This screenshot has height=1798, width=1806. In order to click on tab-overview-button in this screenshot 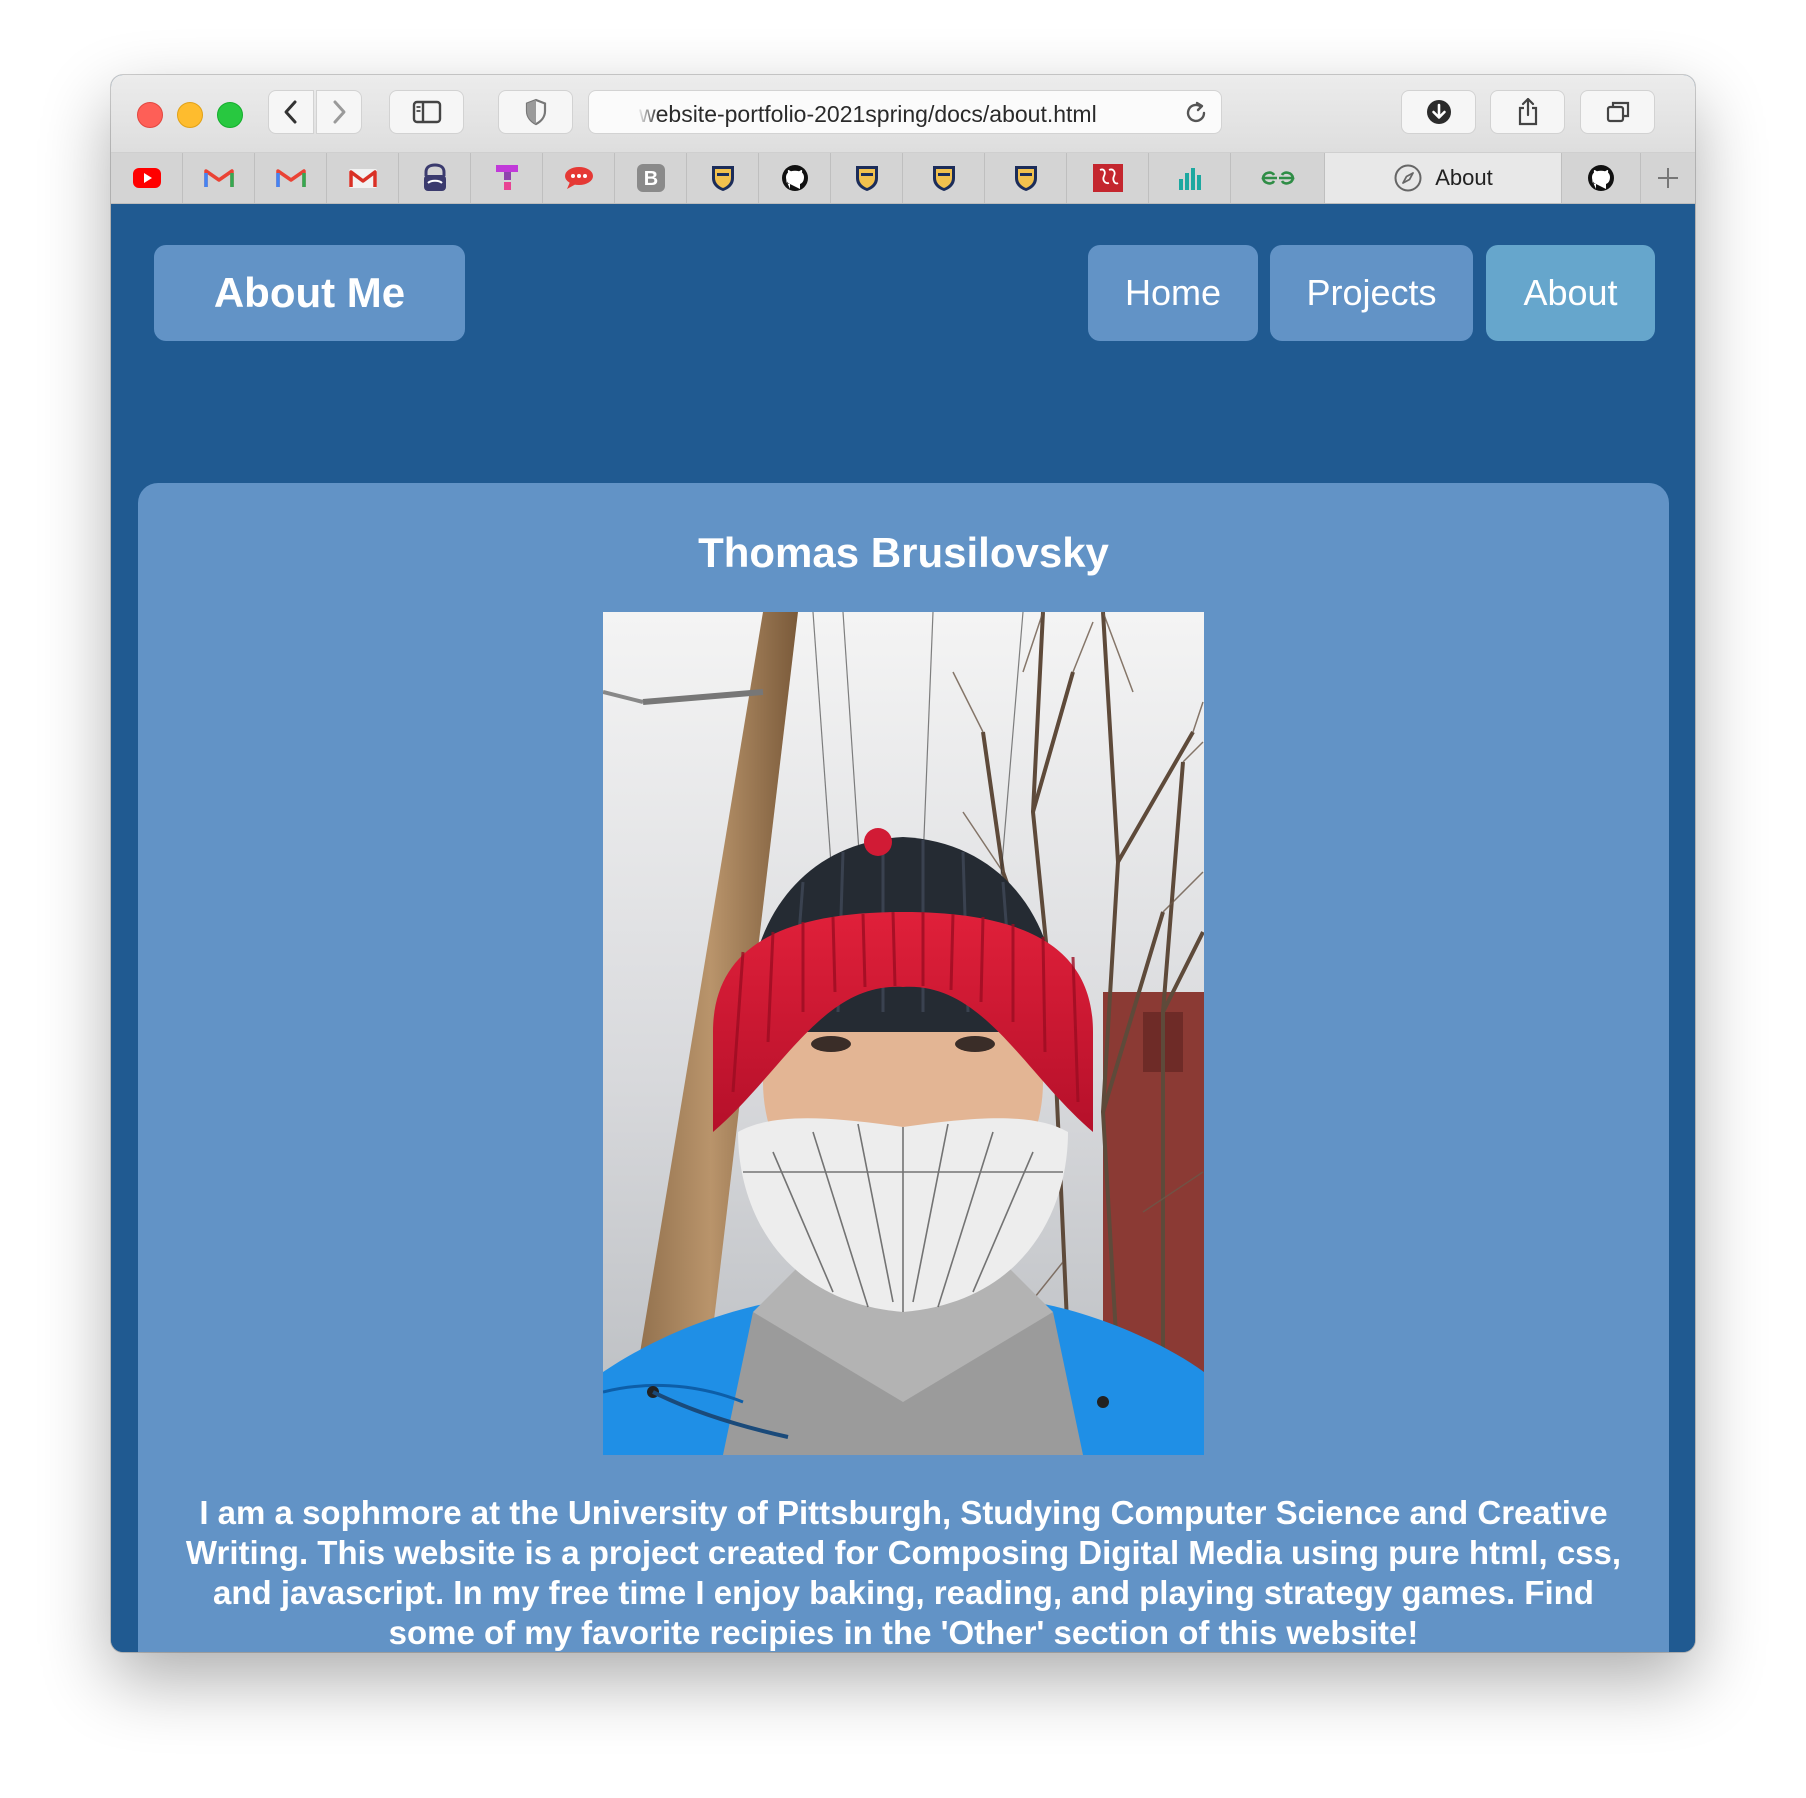, I will do `click(1617, 112)`.